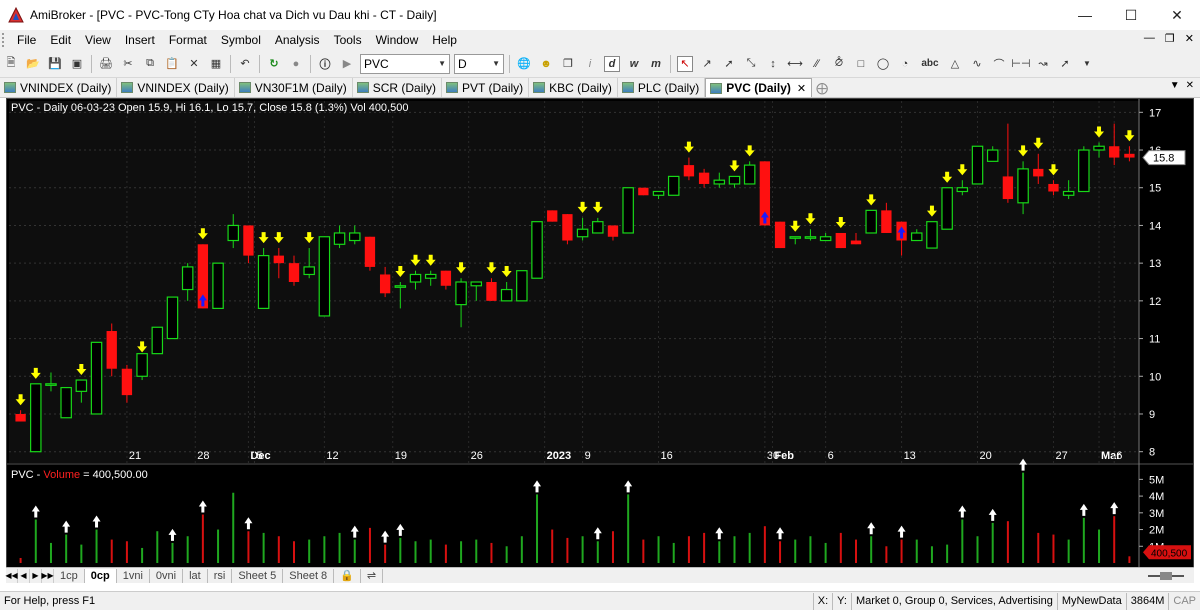 This screenshot has width=1200, height=610. Describe the element at coordinates (11, 575) in the screenshot. I see `first-sheet-icon: ◀◀` at that location.